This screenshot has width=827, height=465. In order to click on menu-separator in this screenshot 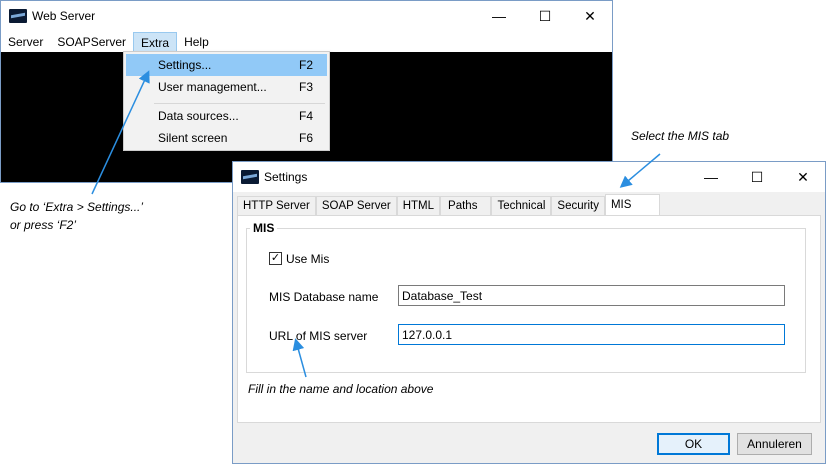, I will do `click(239, 103)`.